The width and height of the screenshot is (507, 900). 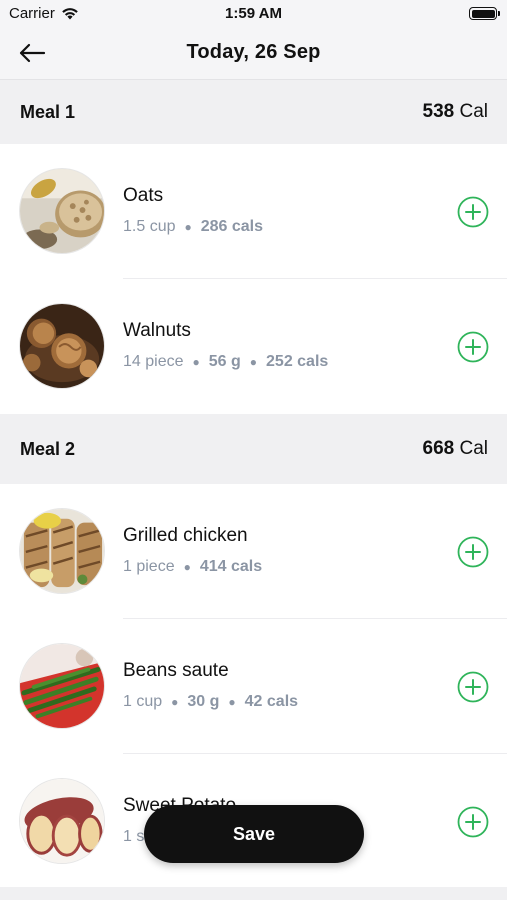 What do you see at coordinates (176, 670) in the screenshot?
I see `food-name: Beans saute` at bounding box center [176, 670].